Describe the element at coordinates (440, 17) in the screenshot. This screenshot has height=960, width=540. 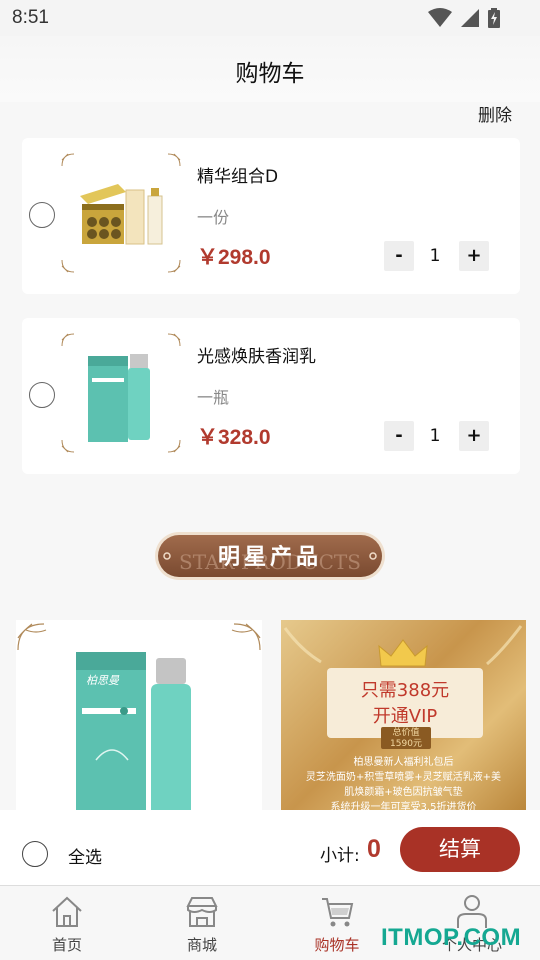
I see `wifi-icon` at that location.